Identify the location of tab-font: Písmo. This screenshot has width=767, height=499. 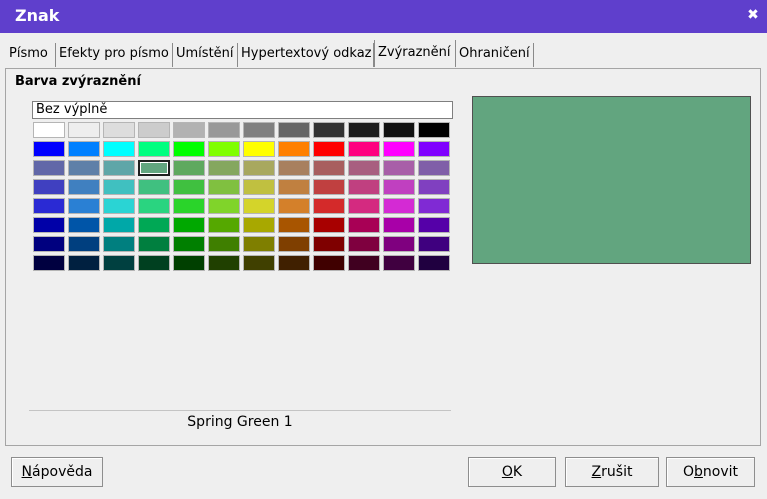
(31, 55).